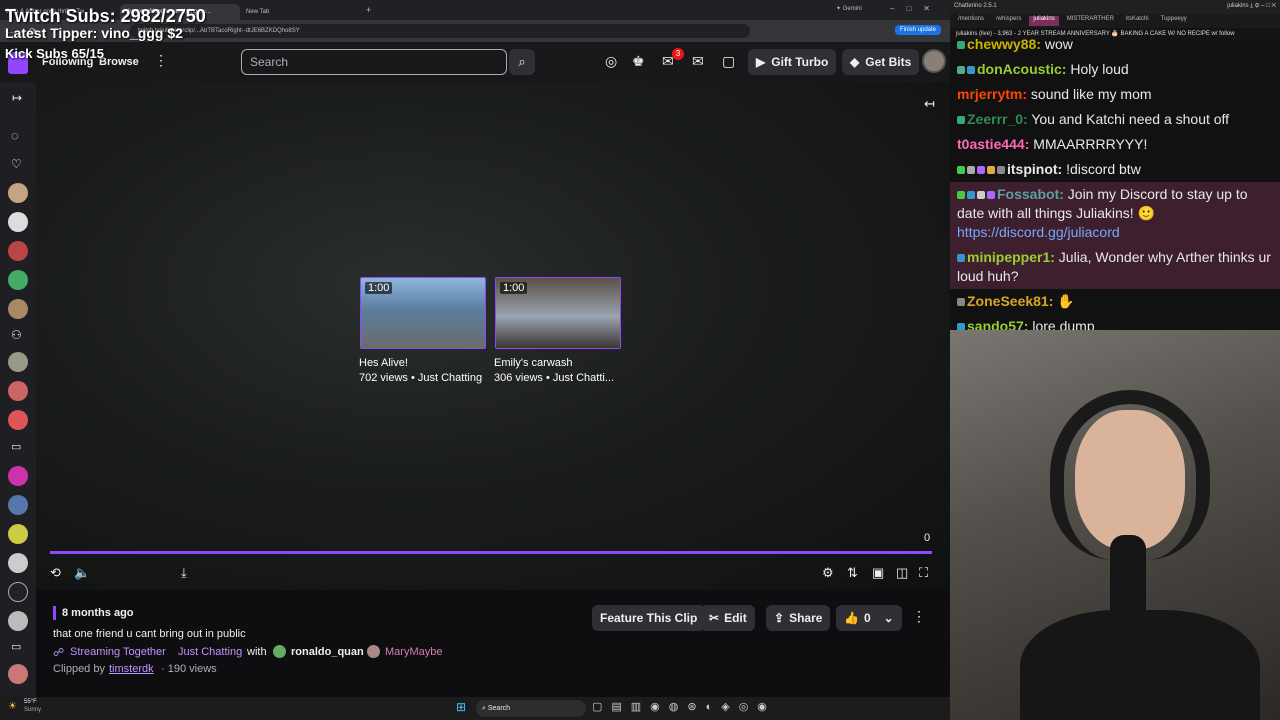  Describe the element at coordinates (997, 119) in the screenshot. I see `chat-username: Zeerrr_0:` at that location.